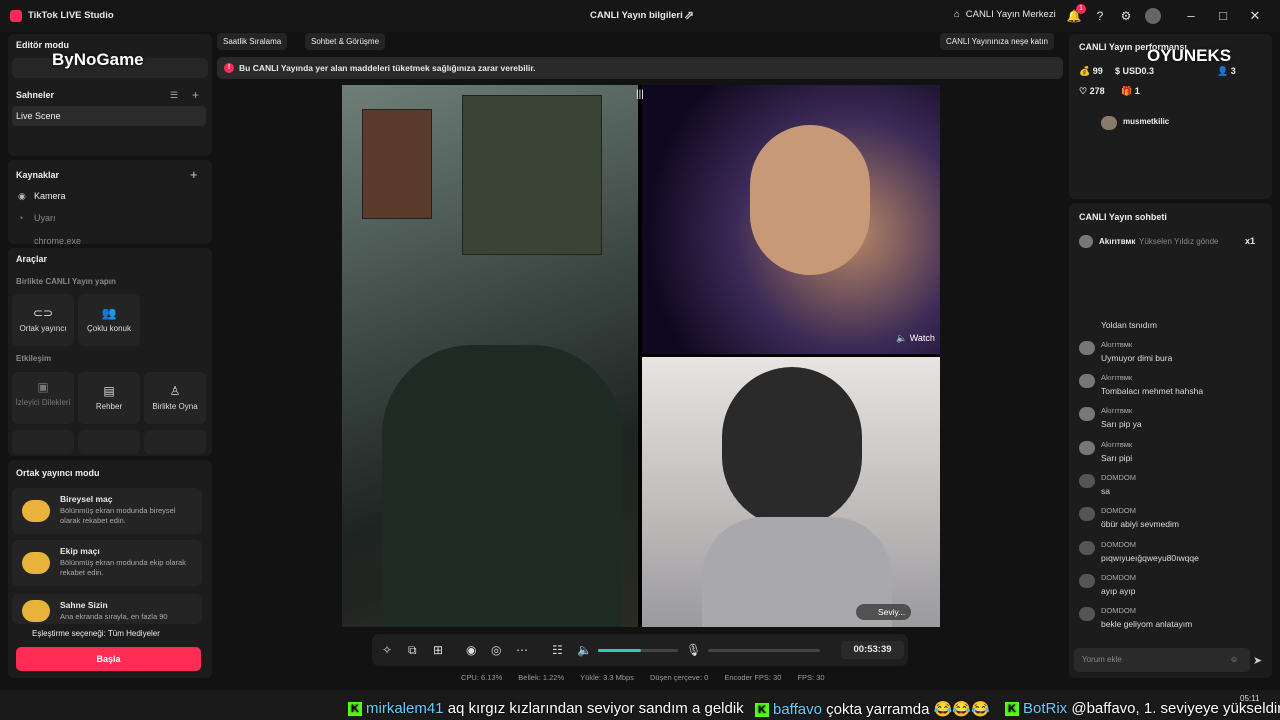  I want to click on record-icon: ◉, so click(471, 650).